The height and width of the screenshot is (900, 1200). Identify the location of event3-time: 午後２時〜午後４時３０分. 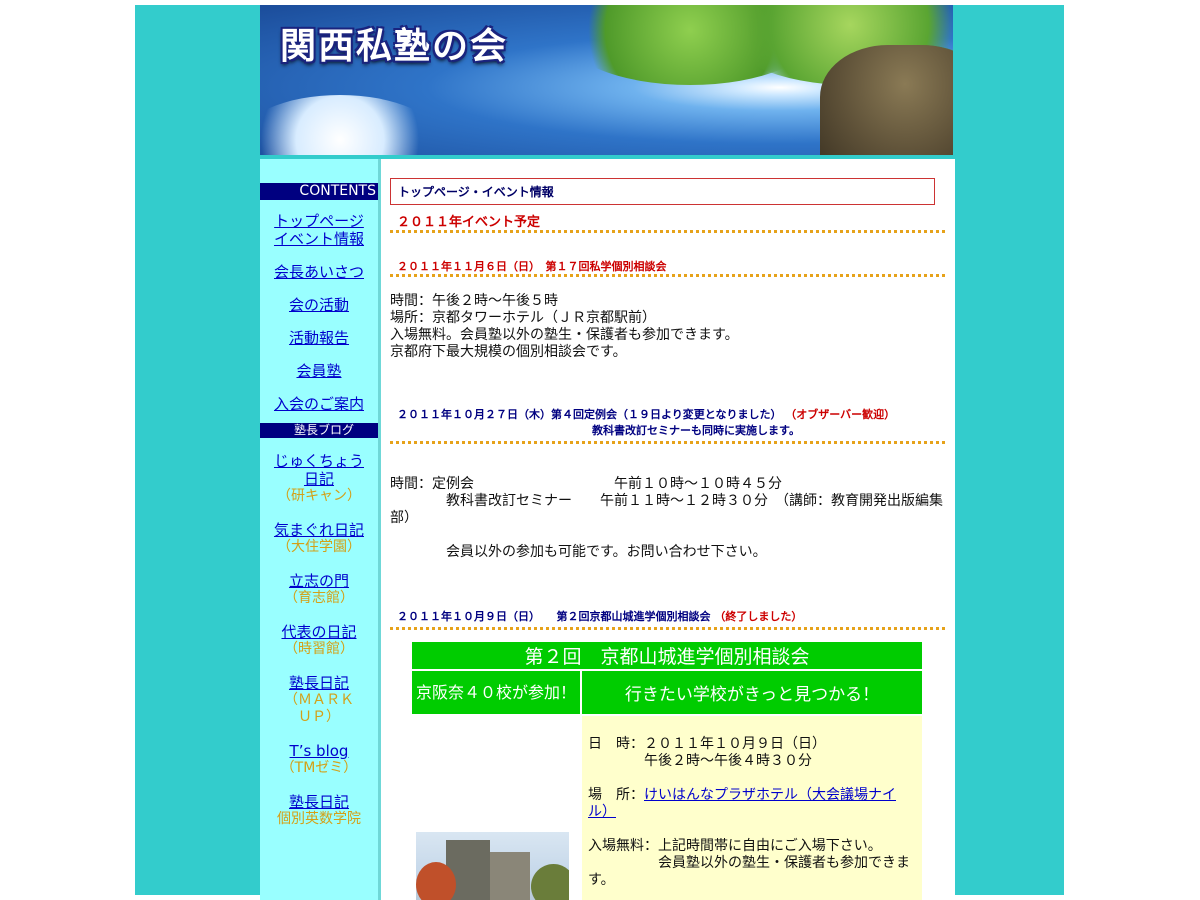
(700, 761).